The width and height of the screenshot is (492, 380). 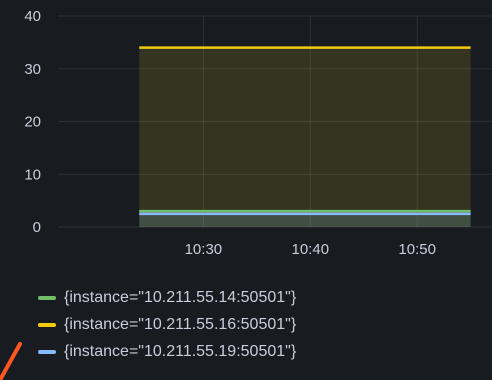 I want to click on x-tick-label: 10:50, so click(x=417, y=249).